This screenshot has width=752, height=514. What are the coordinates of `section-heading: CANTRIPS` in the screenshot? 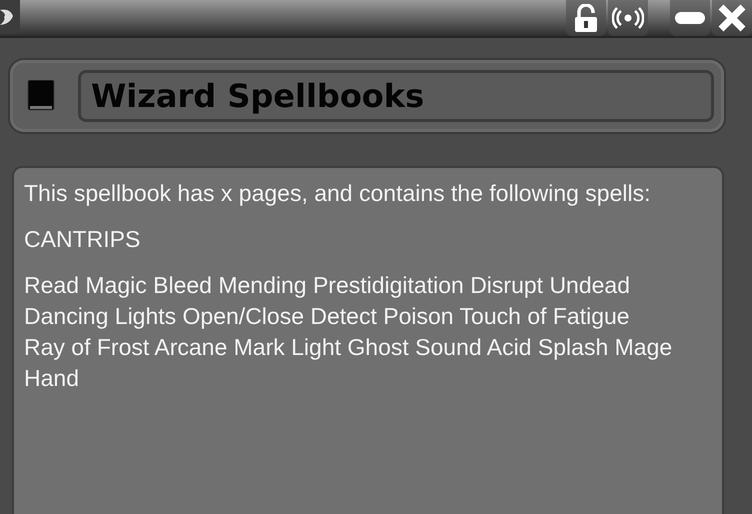 It's located at (83, 239).